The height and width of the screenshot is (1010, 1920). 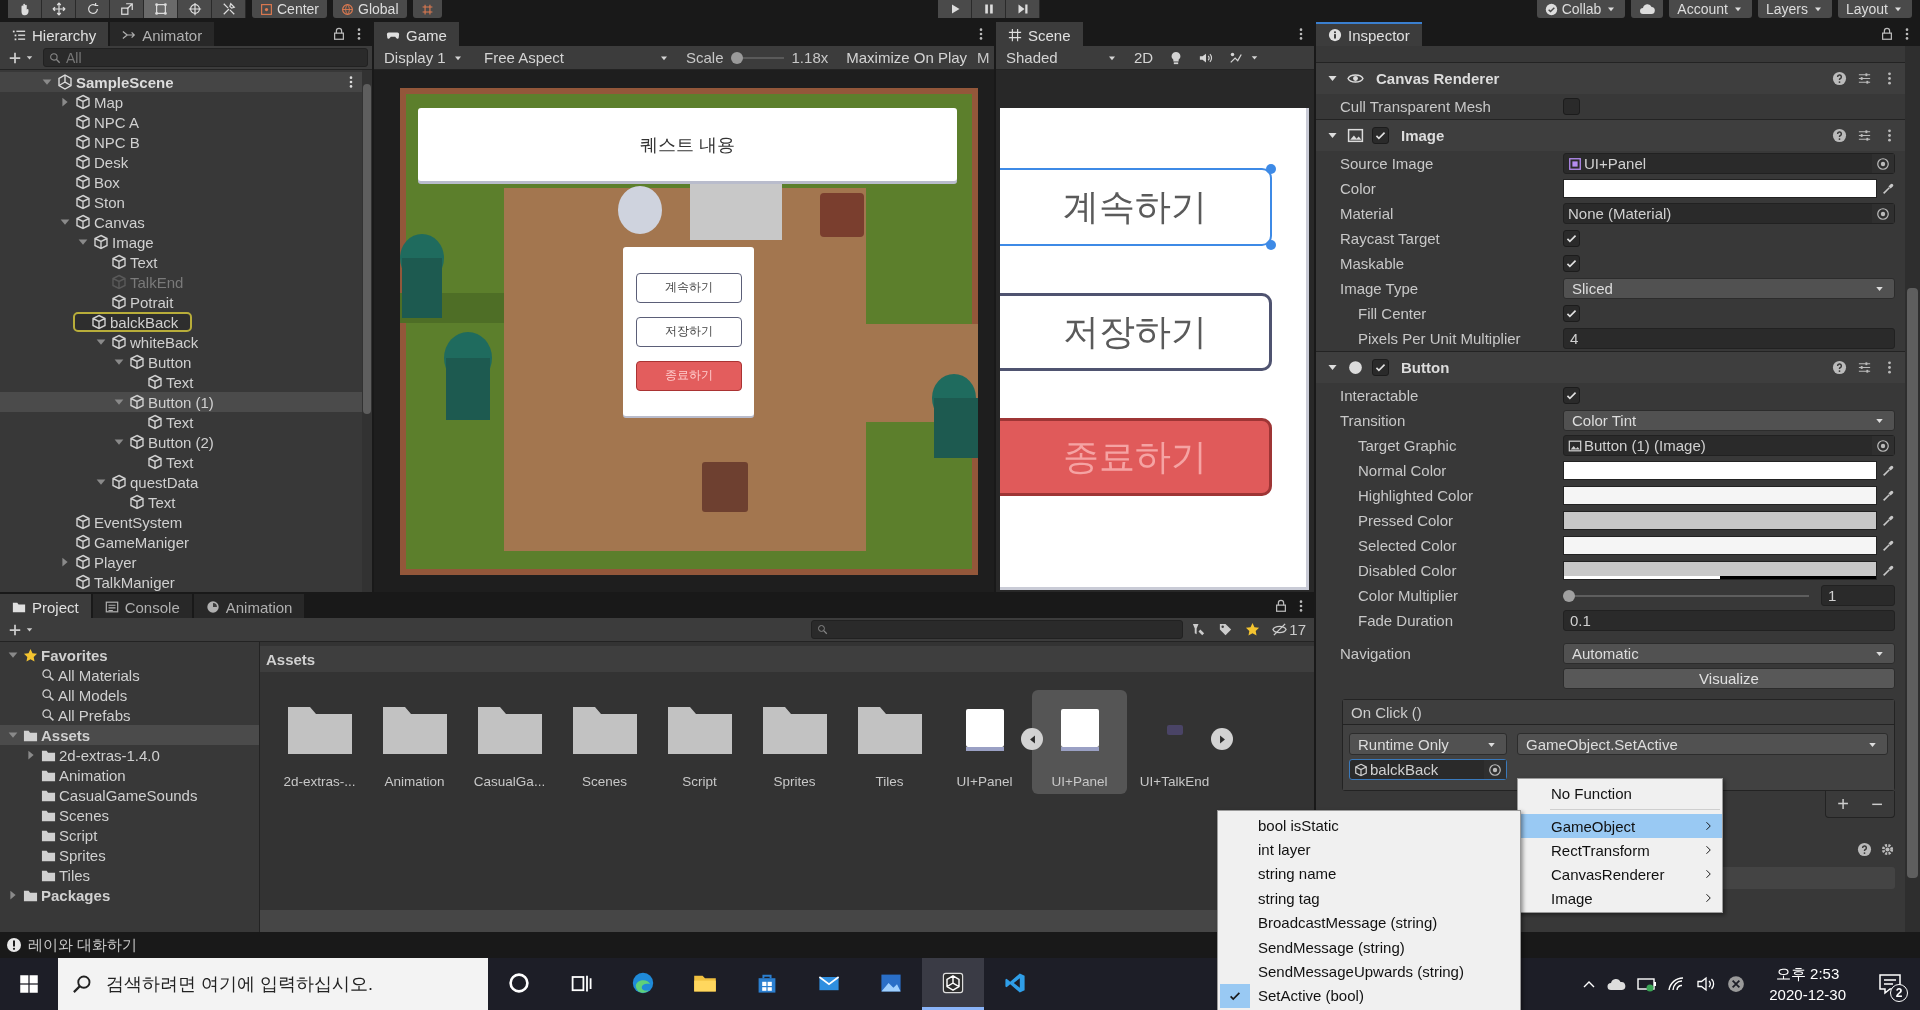 I want to click on property-label: Normal Color, so click(x=1402, y=470).